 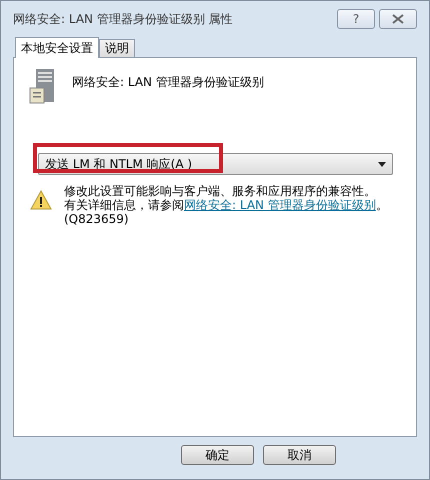 What do you see at coordinates (215, 164) in the screenshot?
I see `option-dropdown: 发送 LM 和 NTLM 响应(A )` at bounding box center [215, 164].